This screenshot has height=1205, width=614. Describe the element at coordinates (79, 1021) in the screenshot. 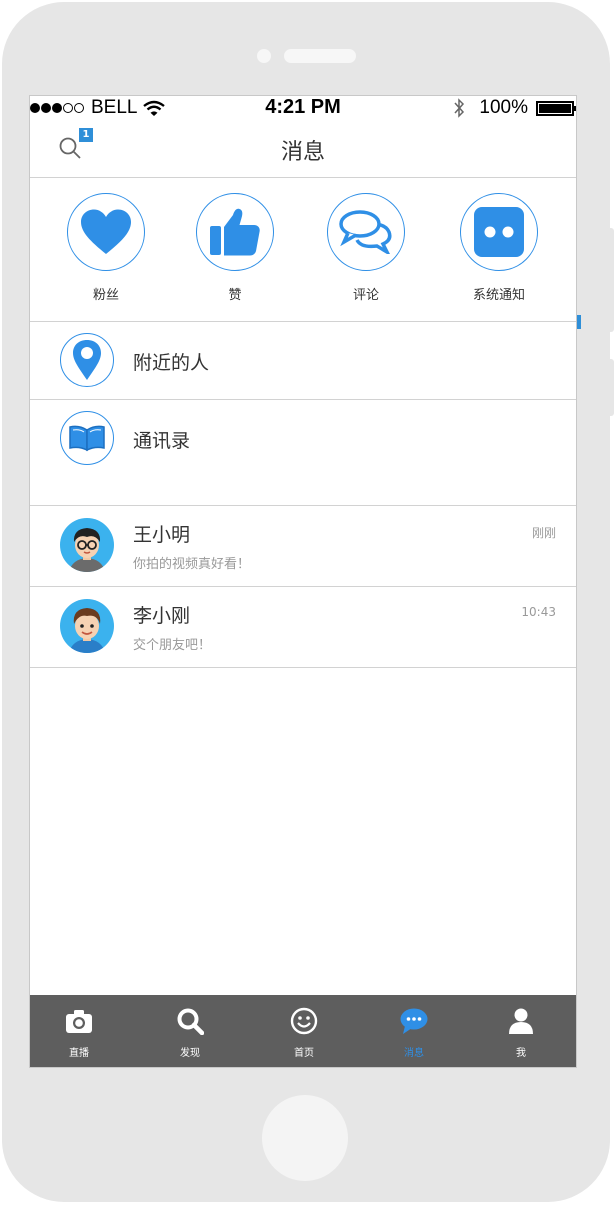

I see `camera-icon` at that location.